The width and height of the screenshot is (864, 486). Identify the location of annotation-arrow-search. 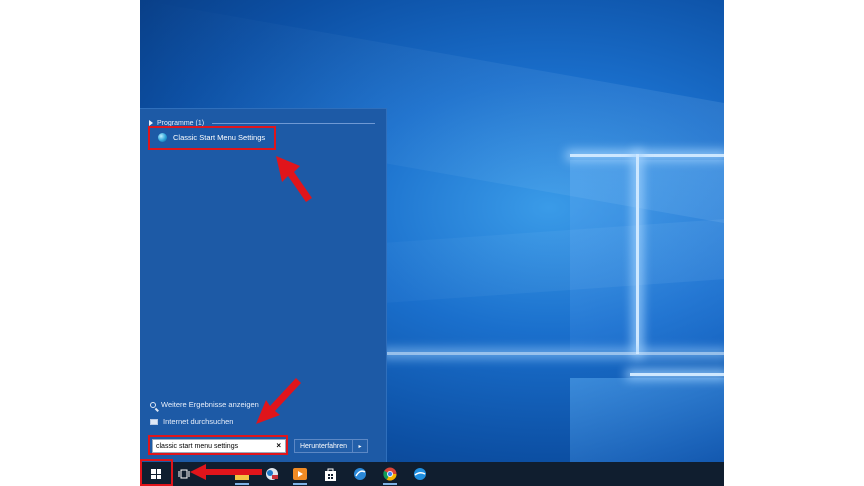
(278, 401).